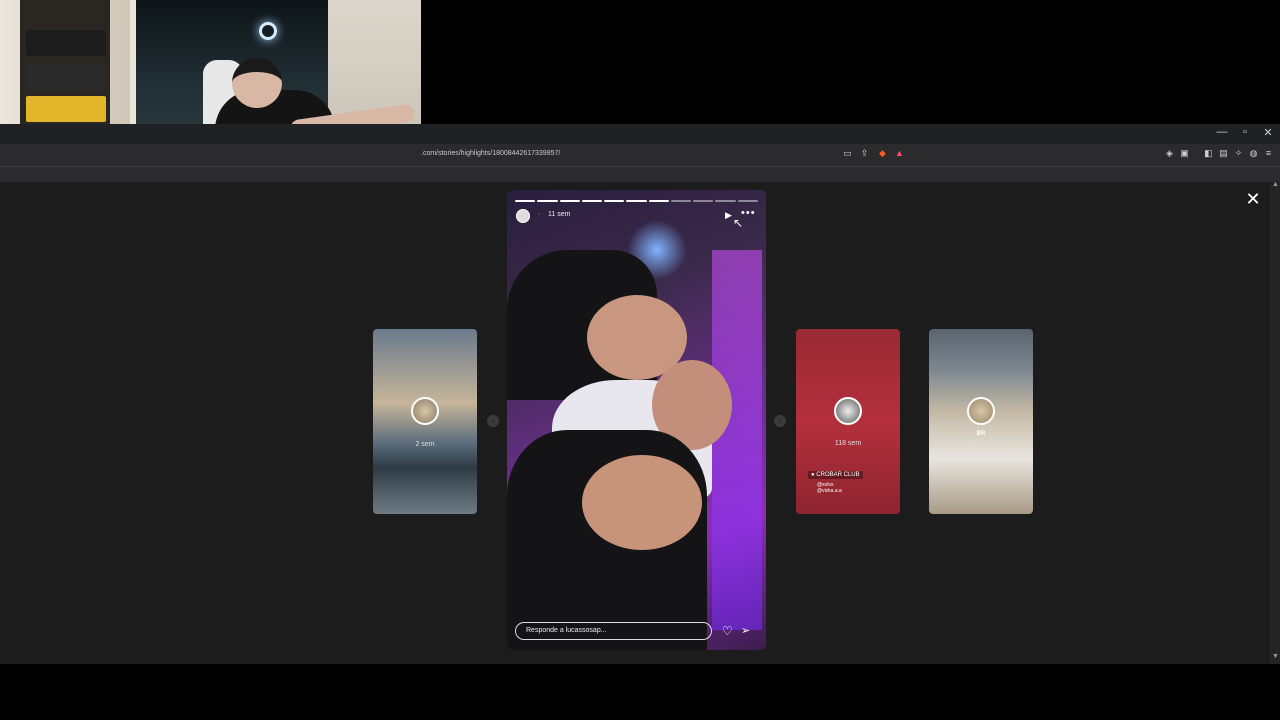 This screenshot has width=1280, height=720. I want to click on story-preview: 2 sem, so click(425, 421).